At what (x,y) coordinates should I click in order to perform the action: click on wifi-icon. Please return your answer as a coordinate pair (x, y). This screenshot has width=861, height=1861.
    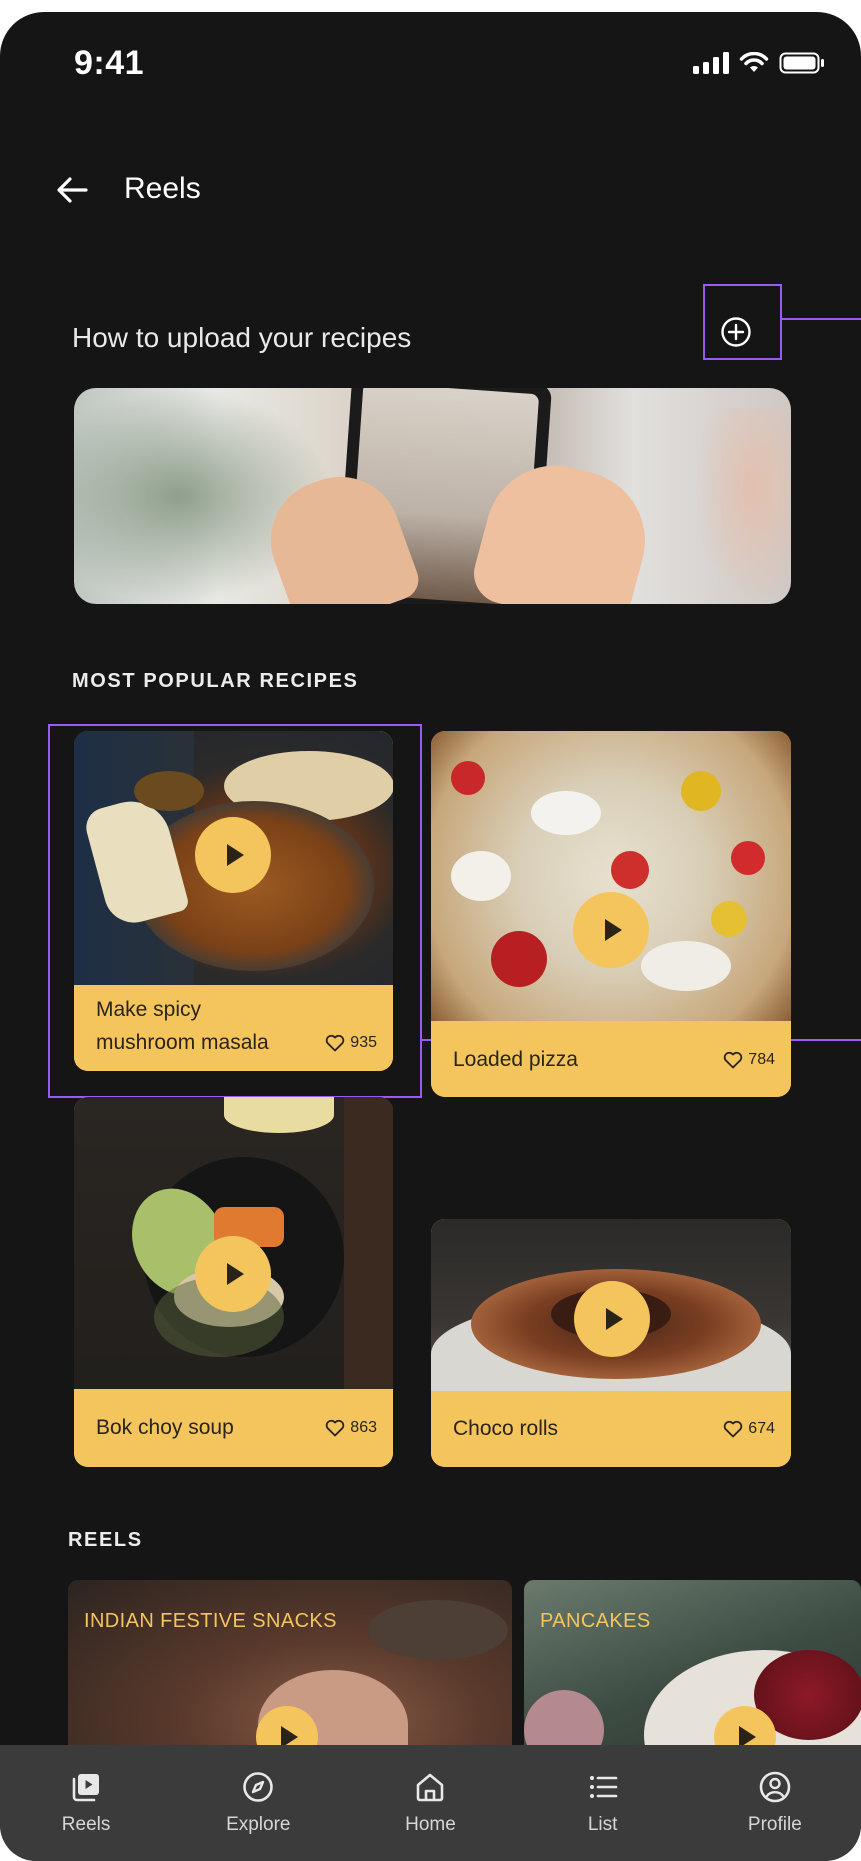
    Looking at the image, I should click on (754, 62).